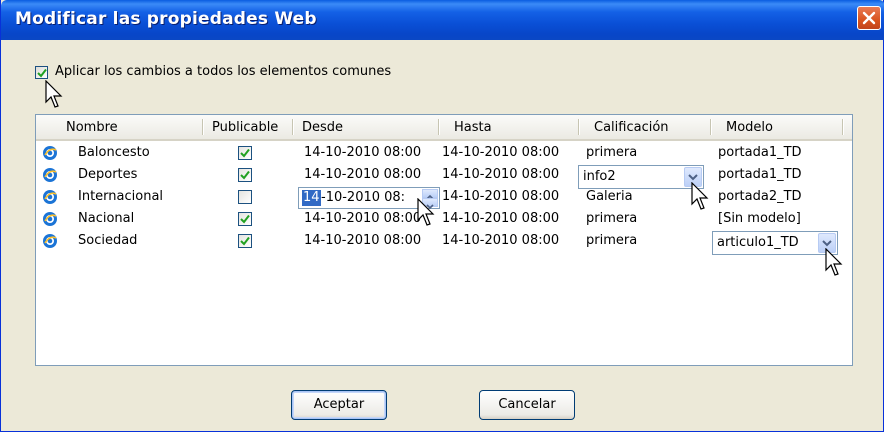 The width and height of the screenshot is (884, 432). I want to click on row-name: Baloncesto, so click(114, 152).